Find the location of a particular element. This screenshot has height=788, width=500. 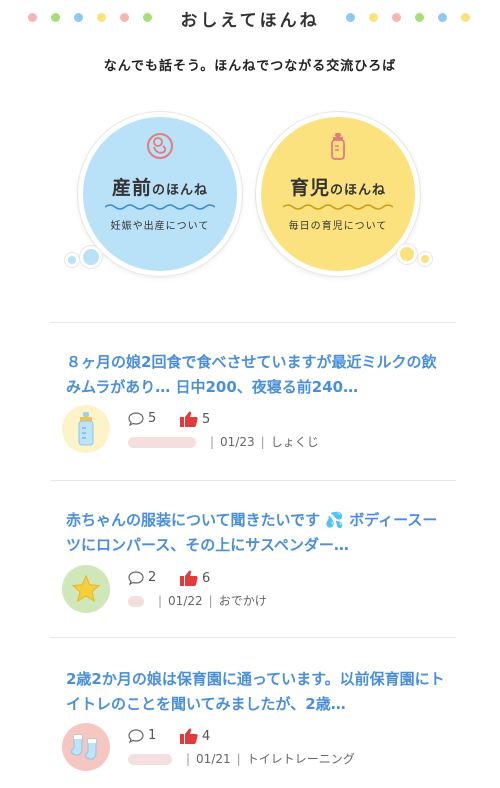

like-count: 4 is located at coordinates (195, 736).